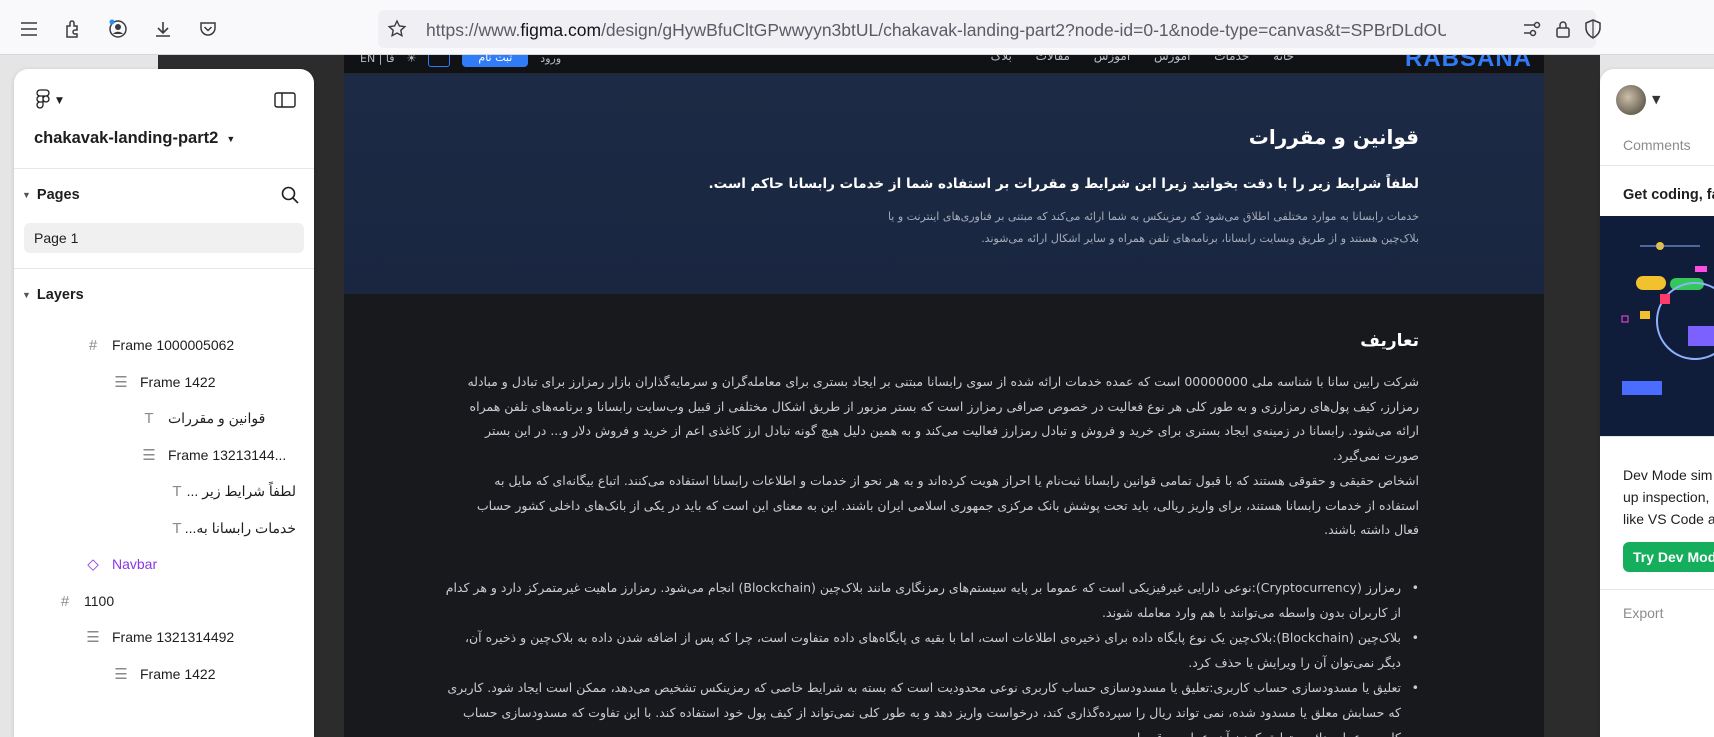 The height and width of the screenshot is (737, 1714). I want to click on sidebar-toggle-icon, so click(285, 102).